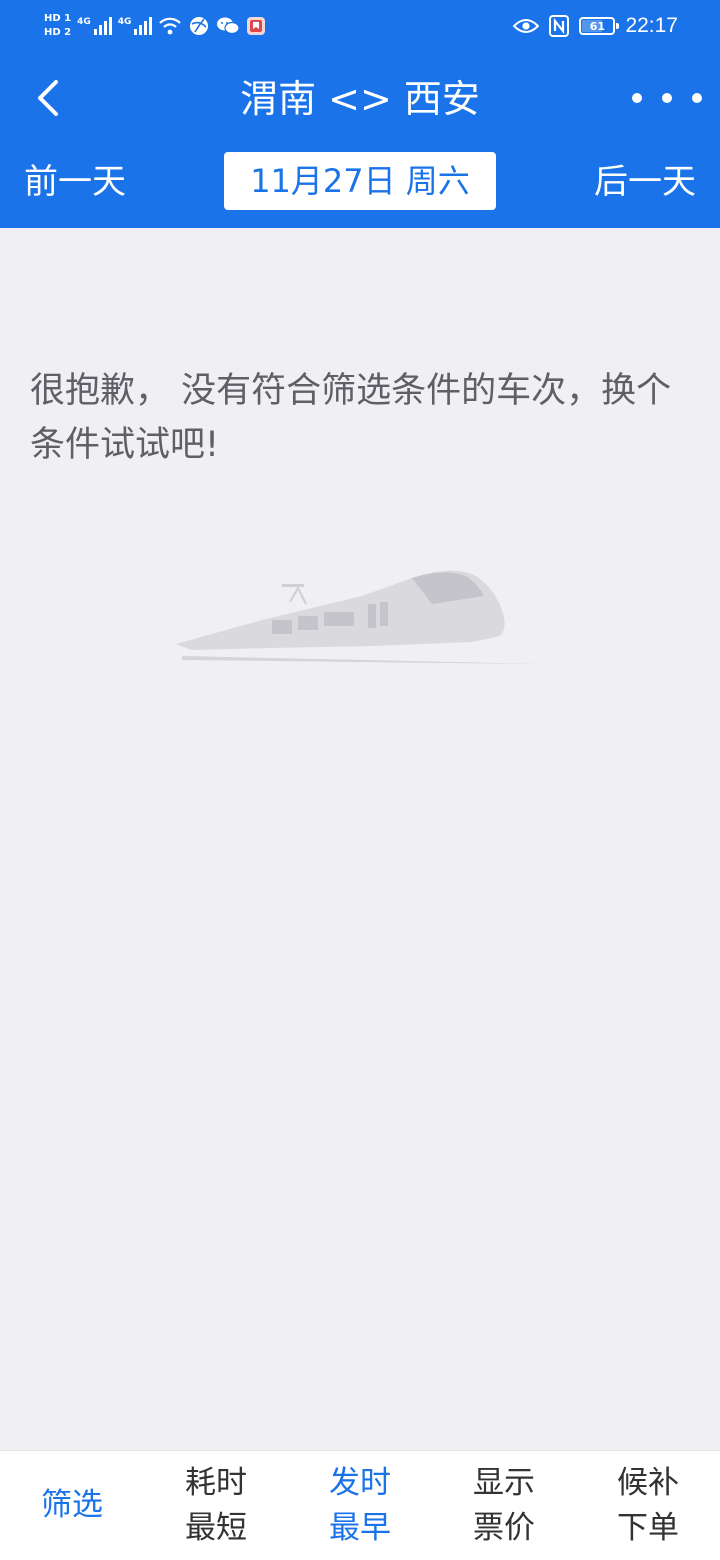 Image resolution: width=720 pixels, height=1560 pixels. I want to click on battery-icon: 61, so click(599, 26).